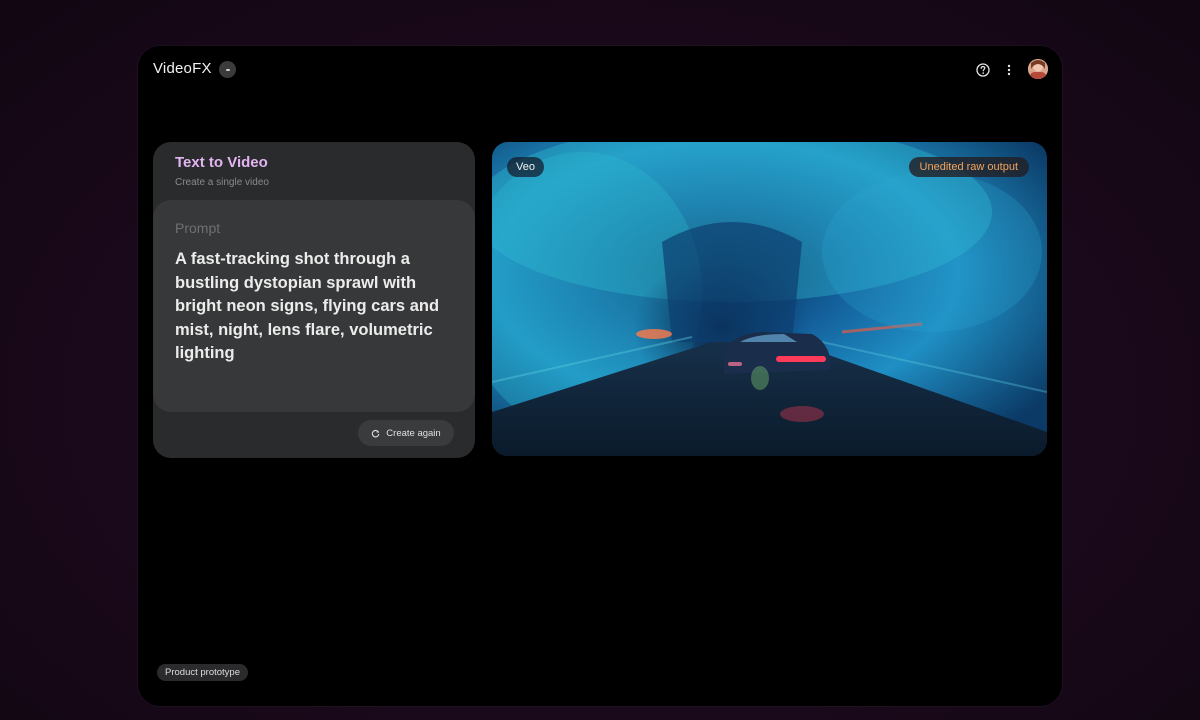  What do you see at coordinates (1009, 70) in the screenshot?
I see `more-vertical-icon` at bounding box center [1009, 70].